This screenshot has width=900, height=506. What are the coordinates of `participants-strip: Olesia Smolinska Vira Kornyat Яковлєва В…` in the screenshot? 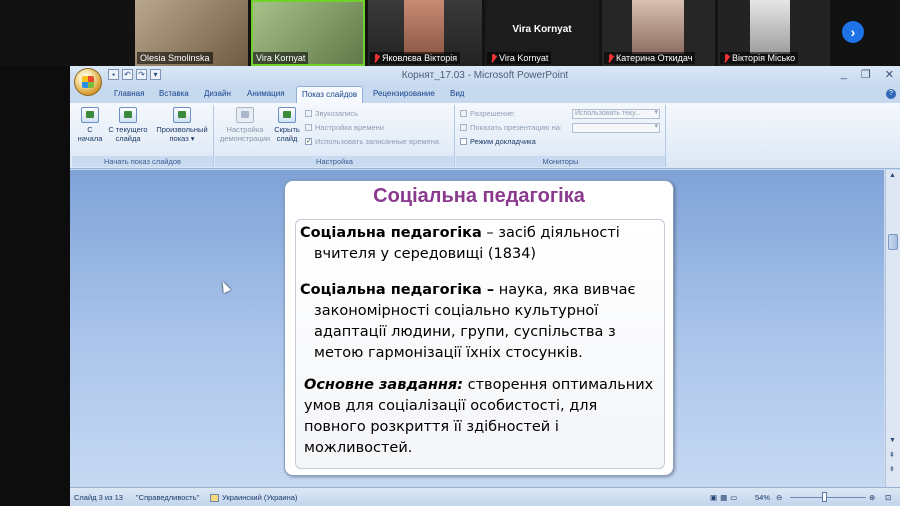 It's located at (450, 33).